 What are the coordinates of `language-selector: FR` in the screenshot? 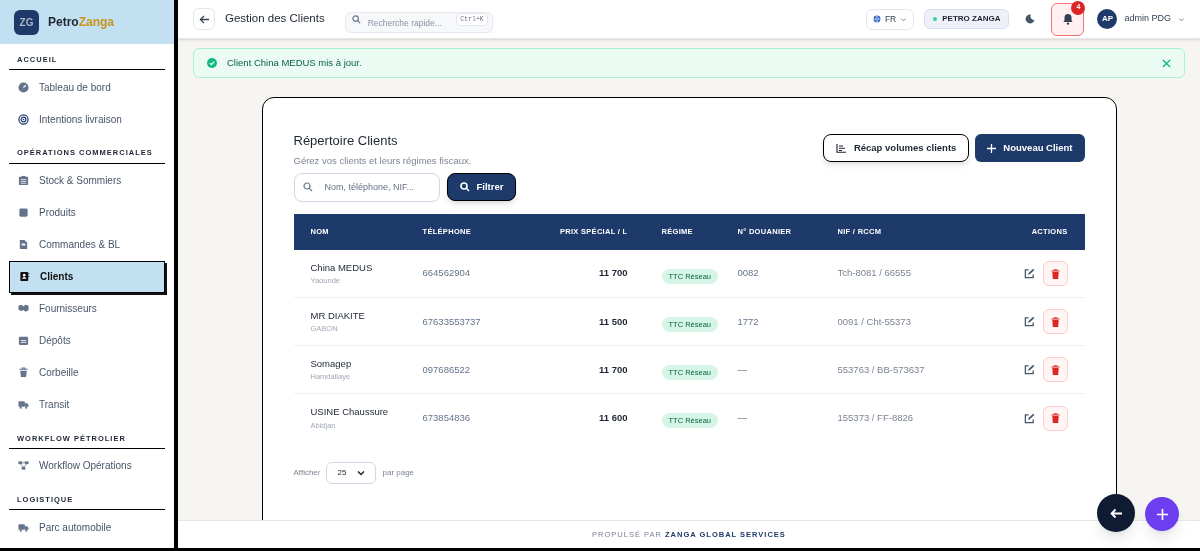 It's located at (890, 19).